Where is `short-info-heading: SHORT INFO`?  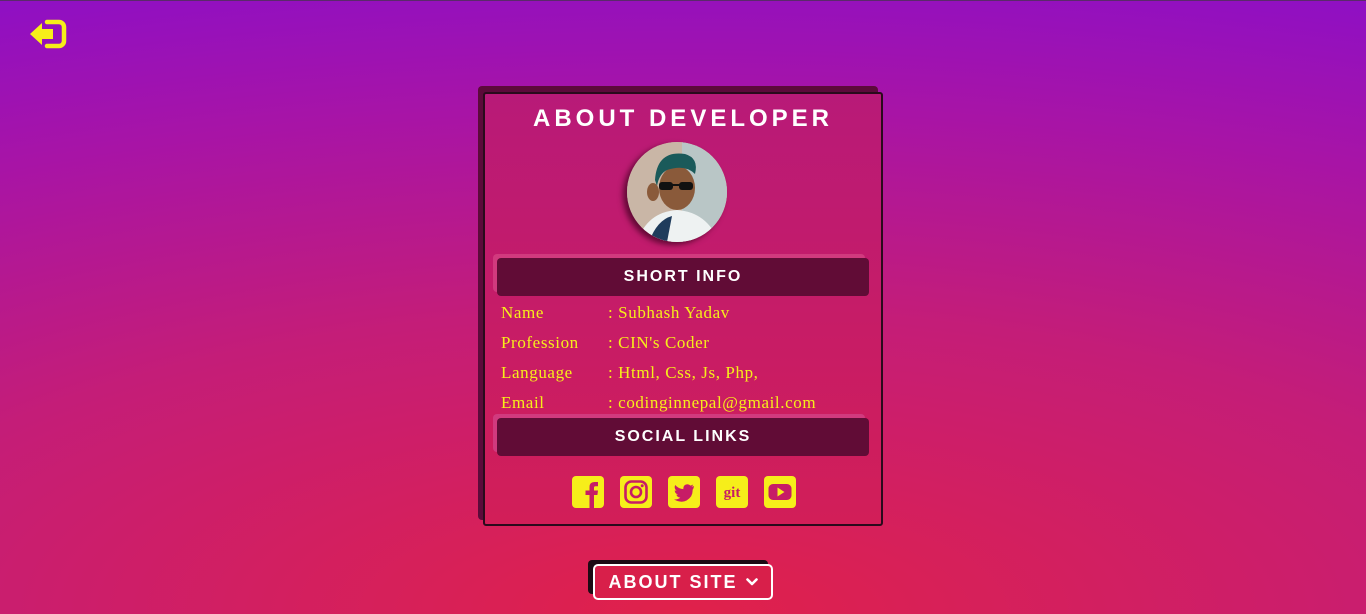
short-info-heading: SHORT INFO is located at coordinates (683, 277).